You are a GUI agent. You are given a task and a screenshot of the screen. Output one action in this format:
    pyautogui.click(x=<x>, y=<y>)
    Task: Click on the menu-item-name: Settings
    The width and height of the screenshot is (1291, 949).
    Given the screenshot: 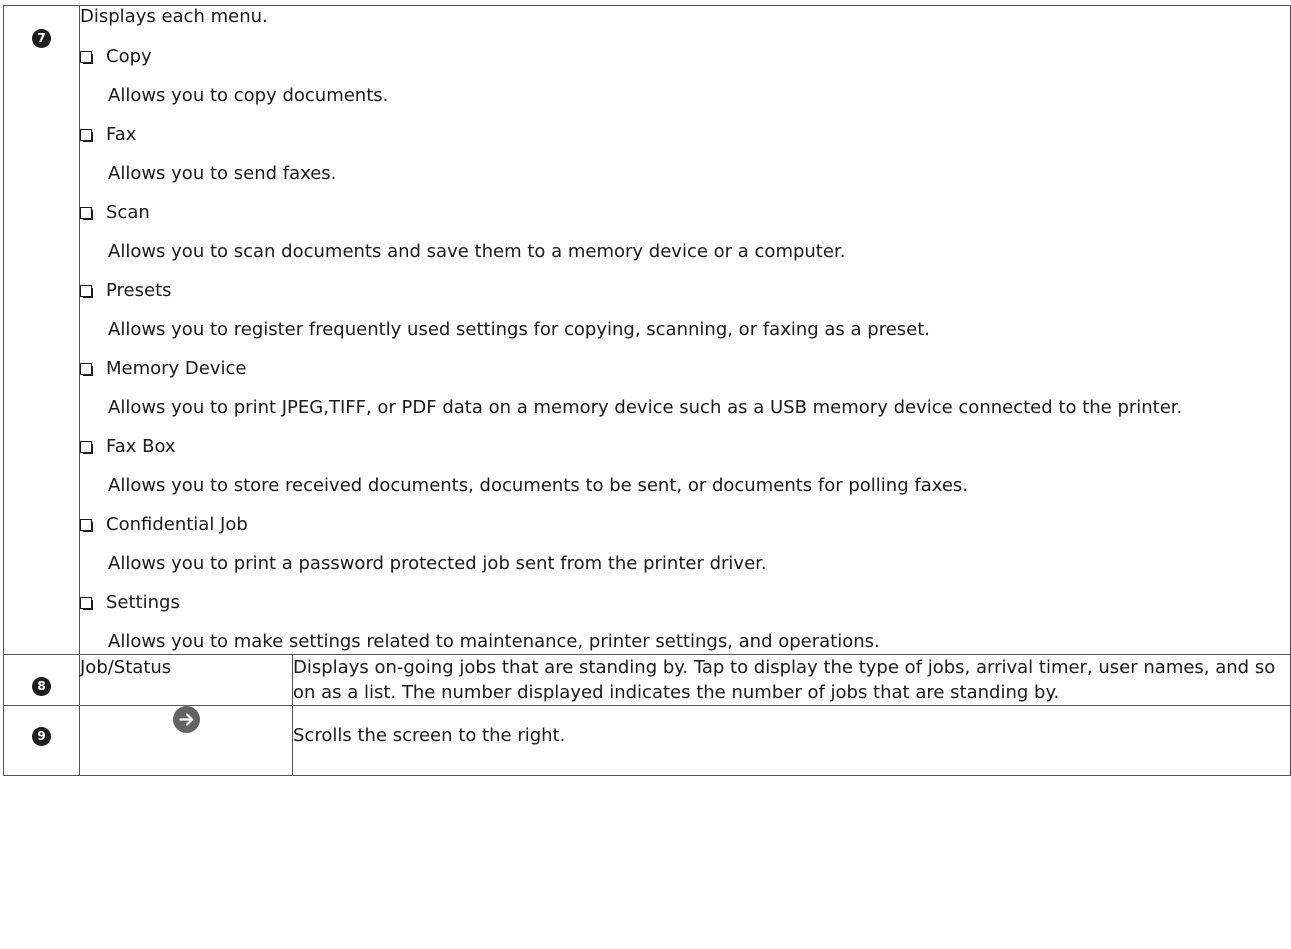 What is the action you would take?
    pyautogui.click(x=143, y=602)
    